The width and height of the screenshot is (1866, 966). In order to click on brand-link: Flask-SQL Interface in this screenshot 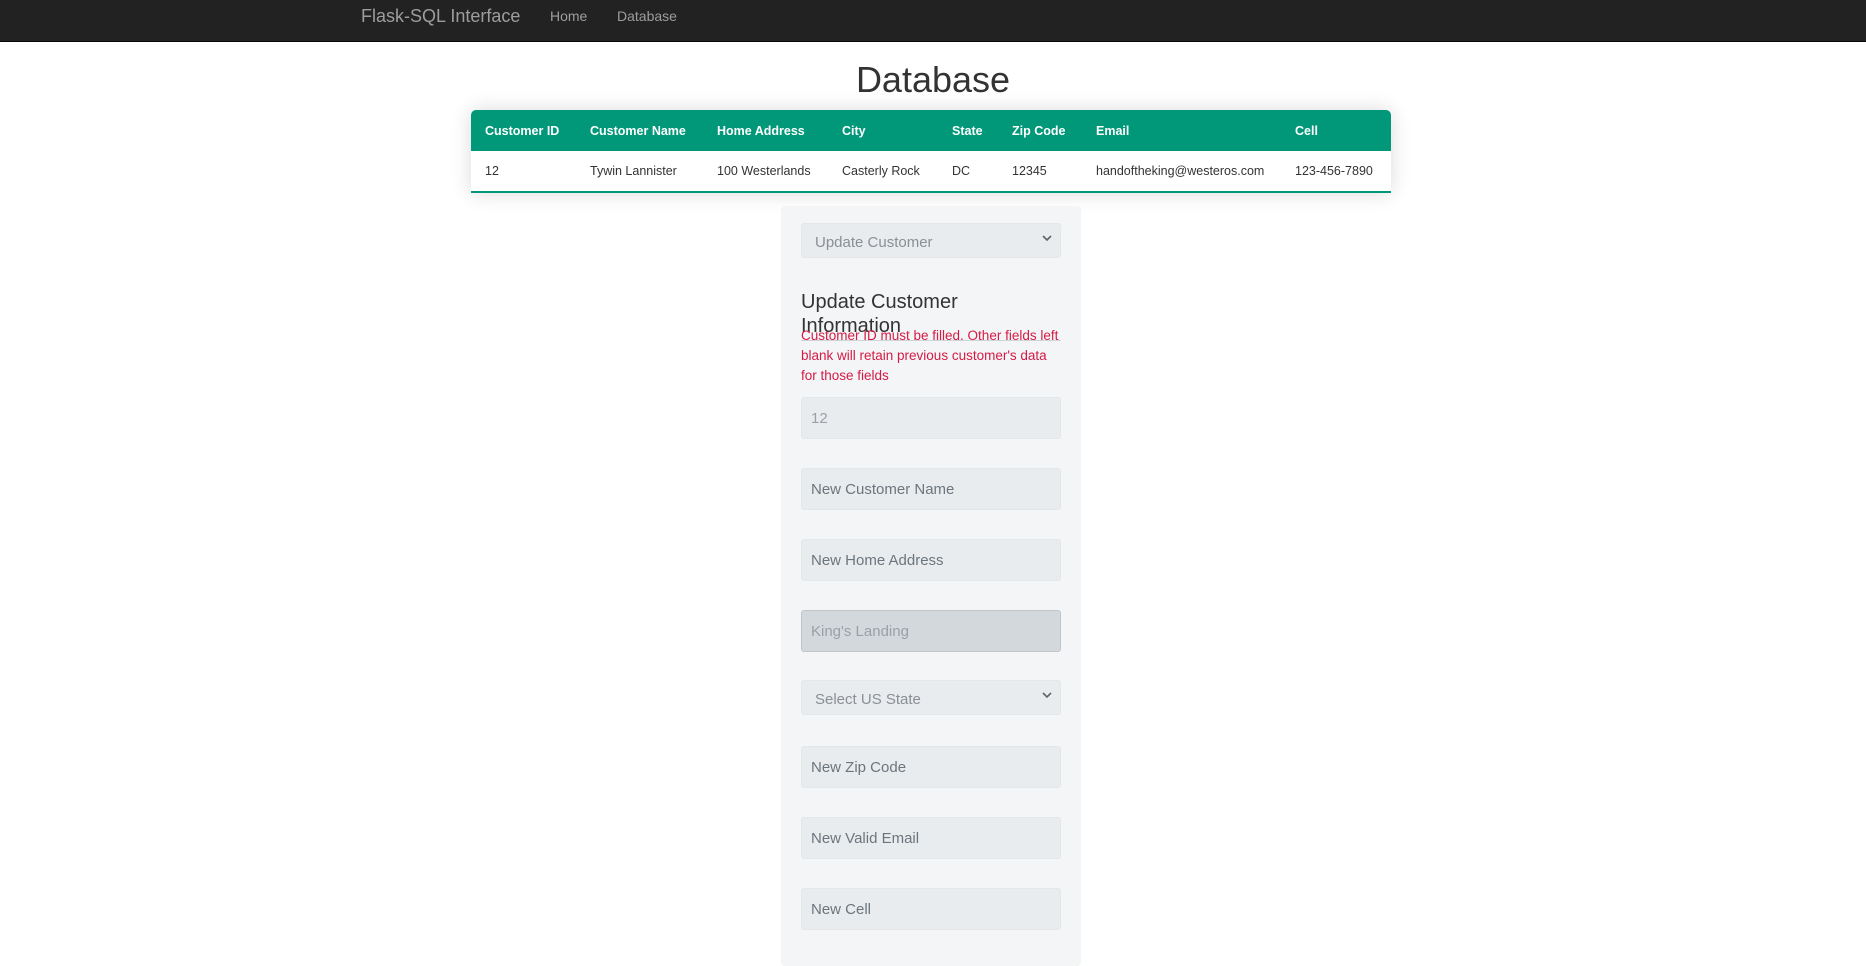, I will do `click(440, 16)`.